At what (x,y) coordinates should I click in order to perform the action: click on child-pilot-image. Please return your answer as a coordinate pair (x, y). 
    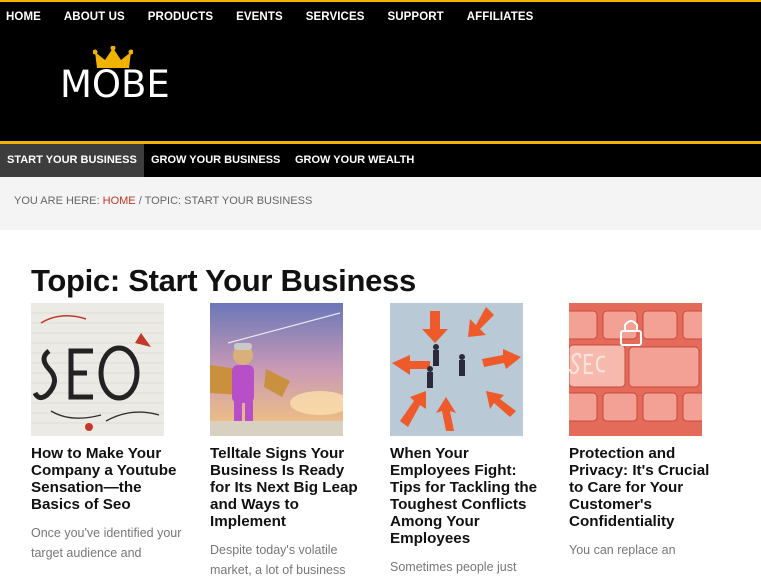
    Looking at the image, I should click on (276, 369).